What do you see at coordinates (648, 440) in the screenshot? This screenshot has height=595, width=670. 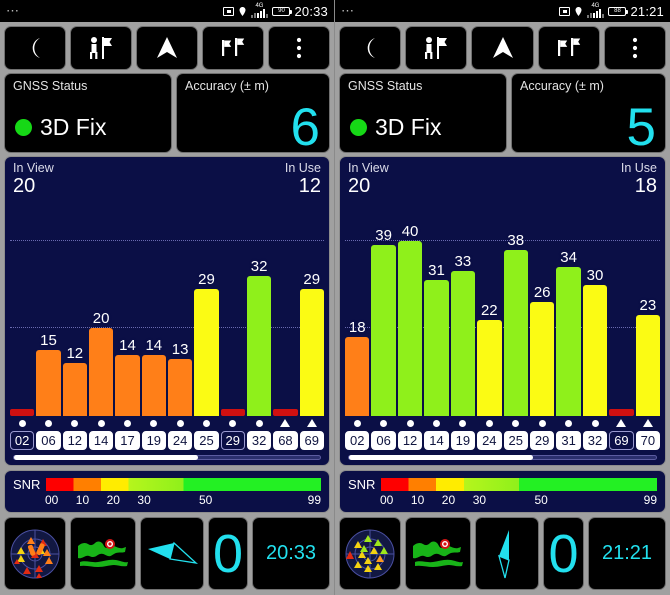 I see `satellite-id-chip: 70` at bounding box center [648, 440].